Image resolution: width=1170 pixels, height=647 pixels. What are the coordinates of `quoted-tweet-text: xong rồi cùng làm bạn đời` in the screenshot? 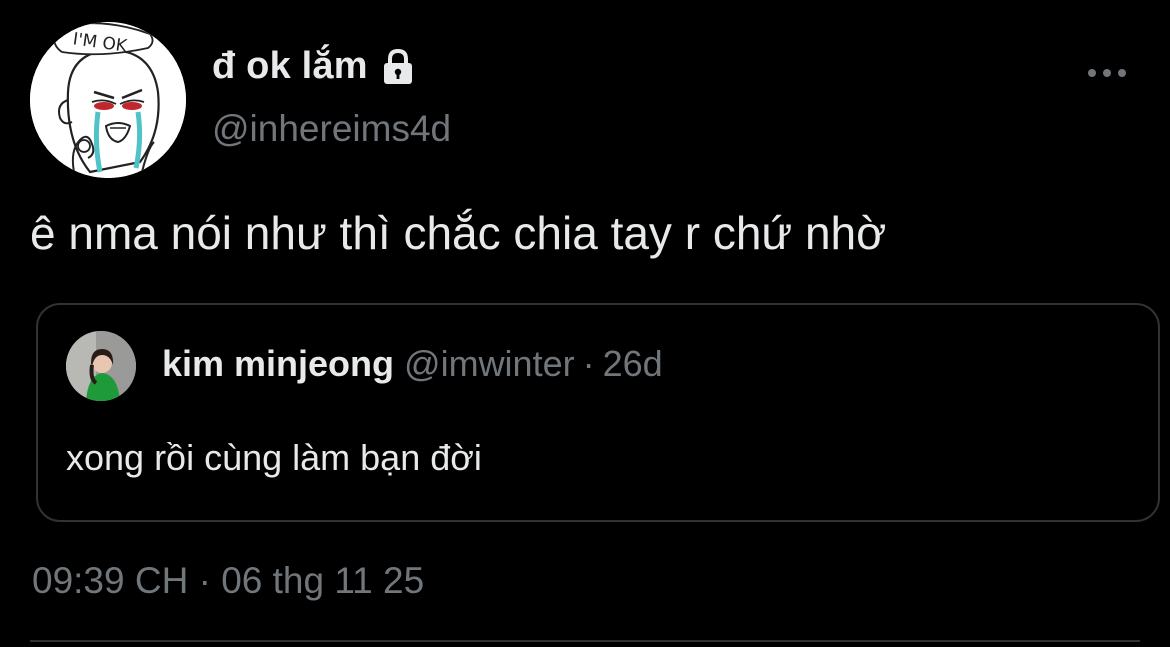 It's located at (274, 457).